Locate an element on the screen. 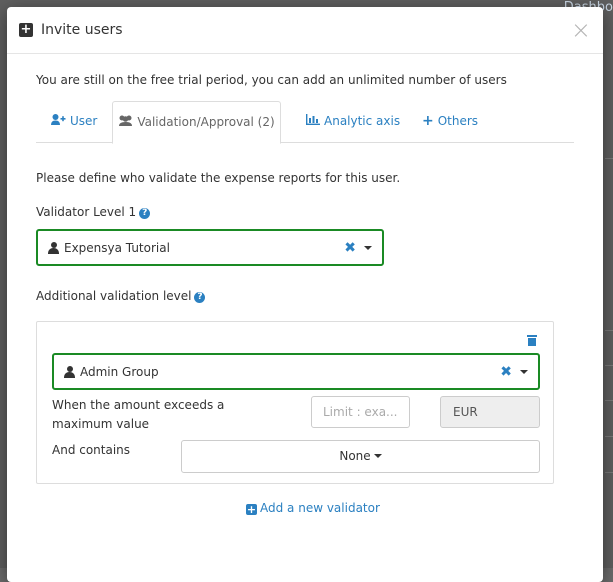  additional-level-label-row: Additional validation level? is located at coordinates (121, 296).